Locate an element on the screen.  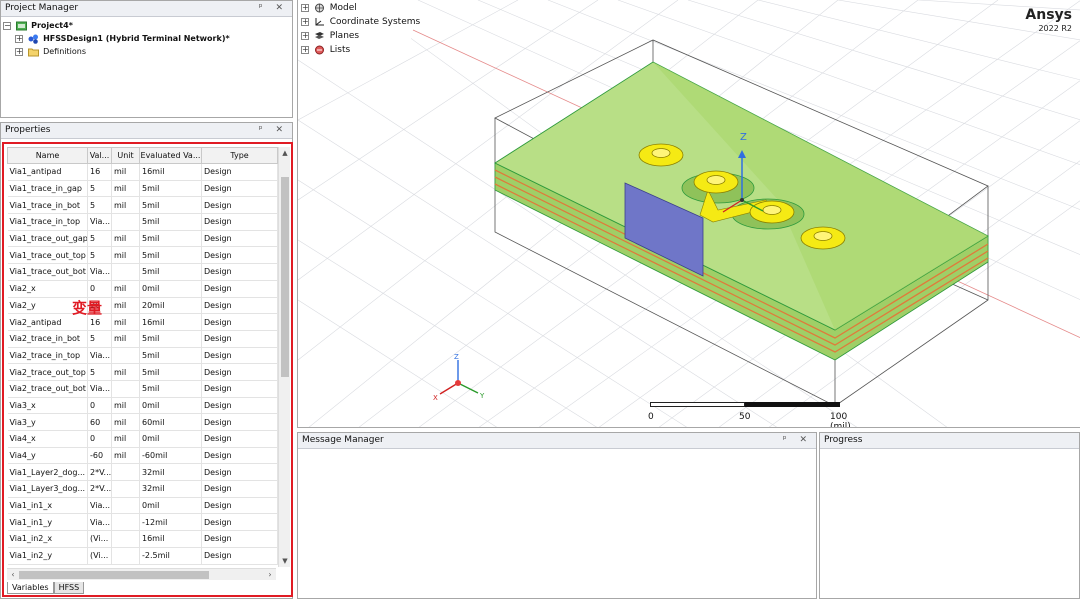
table-row: Via1_trace_out_gap 5 mil 5mil Design is located at coordinates (142, 239).